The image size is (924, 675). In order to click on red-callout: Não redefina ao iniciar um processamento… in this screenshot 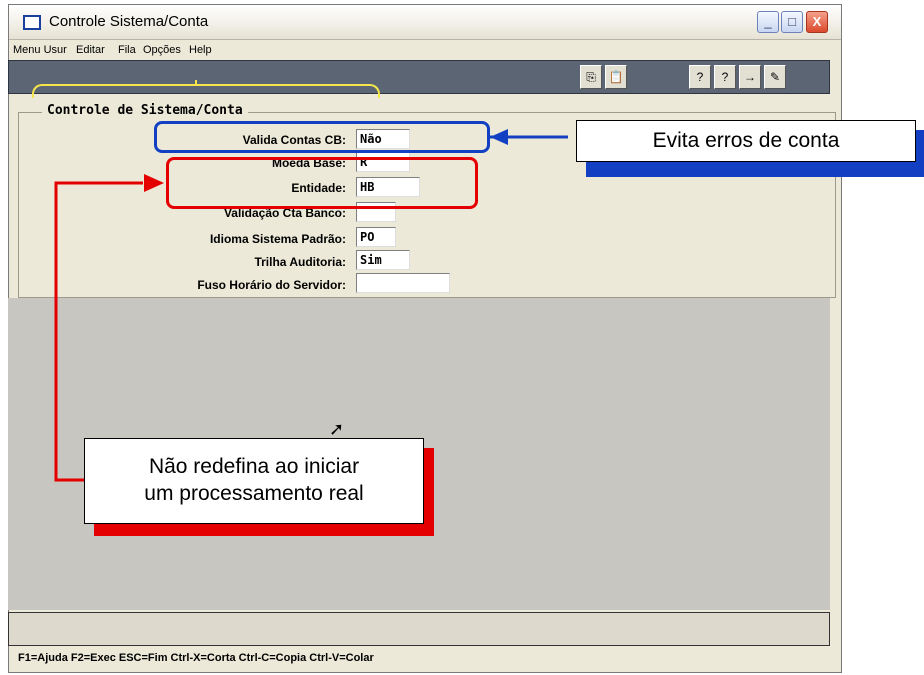, I will do `click(254, 481)`.